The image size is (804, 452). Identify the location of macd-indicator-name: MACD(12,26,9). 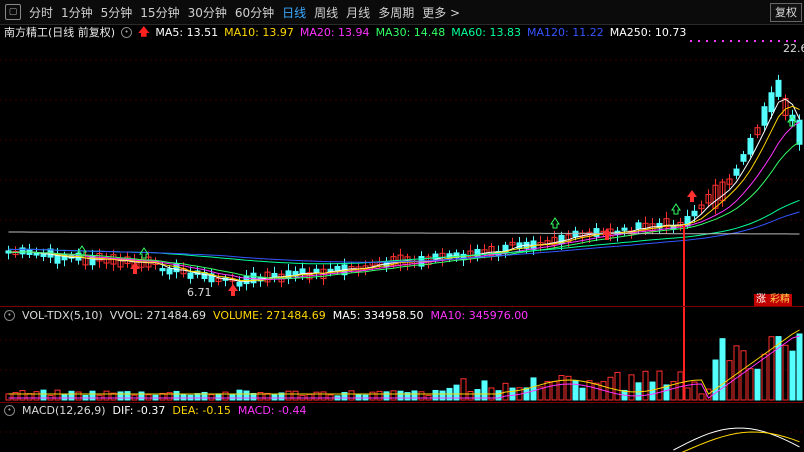
(64, 410).